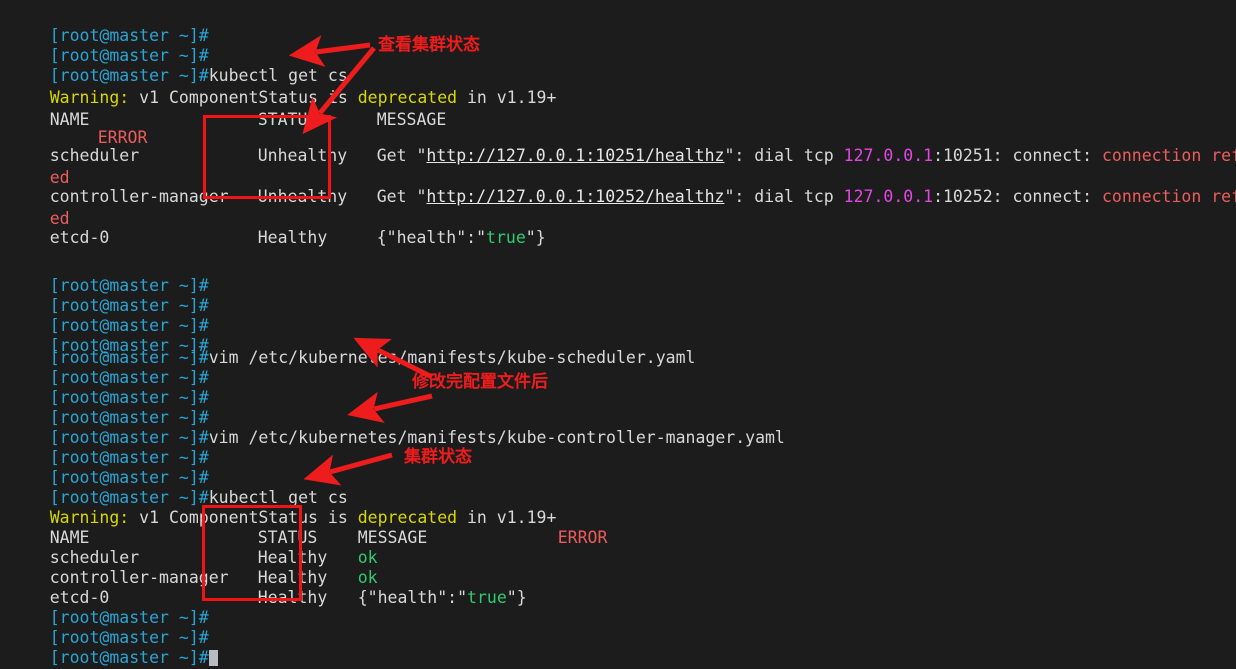 The width and height of the screenshot is (1236, 669). What do you see at coordinates (119, 186) in the screenshot?
I see `table1-row-controller-name: controller-manager` at bounding box center [119, 186].